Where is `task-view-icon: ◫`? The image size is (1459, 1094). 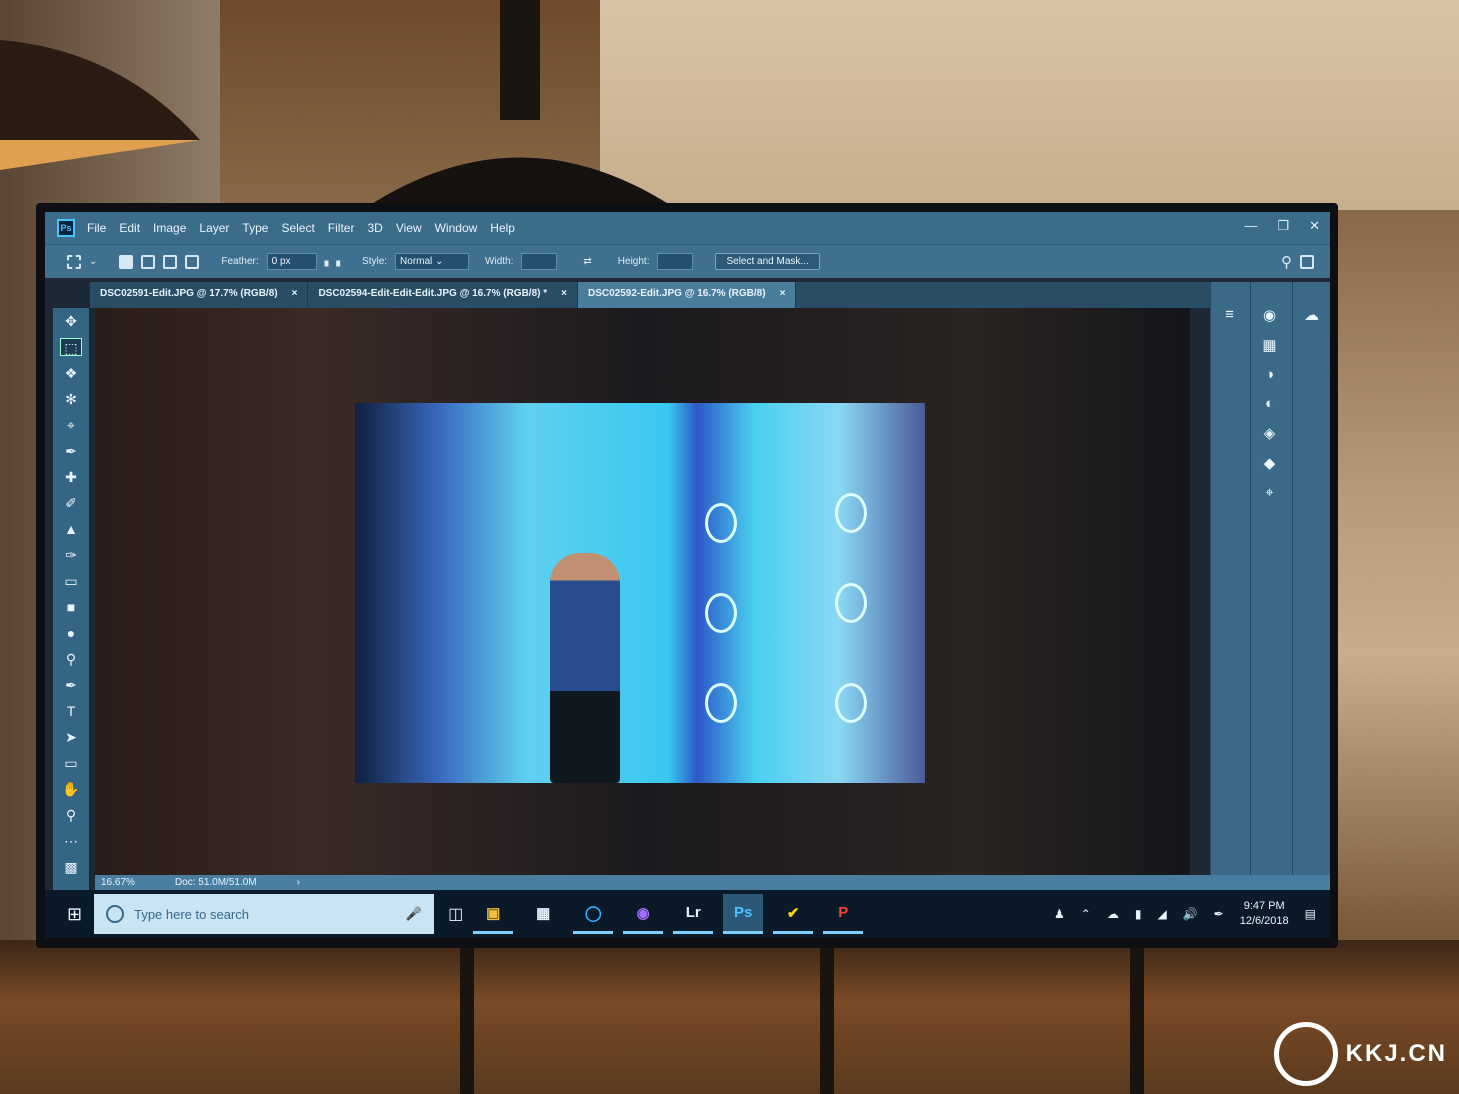 task-view-icon: ◫ is located at coordinates (455, 914).